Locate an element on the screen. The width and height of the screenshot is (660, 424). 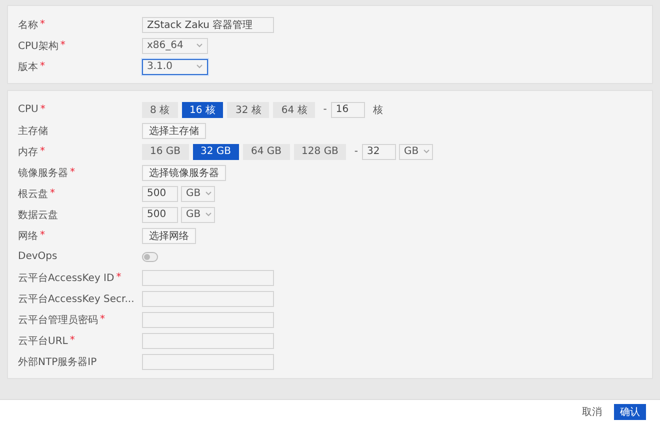
field-label: 版本 is located at coordinates (28, 67).